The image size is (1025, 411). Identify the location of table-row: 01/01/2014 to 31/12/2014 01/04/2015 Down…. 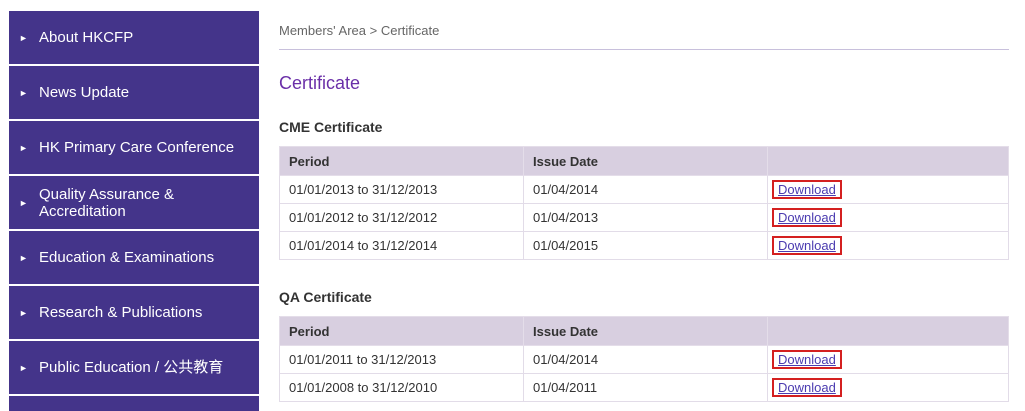
(644, 245).